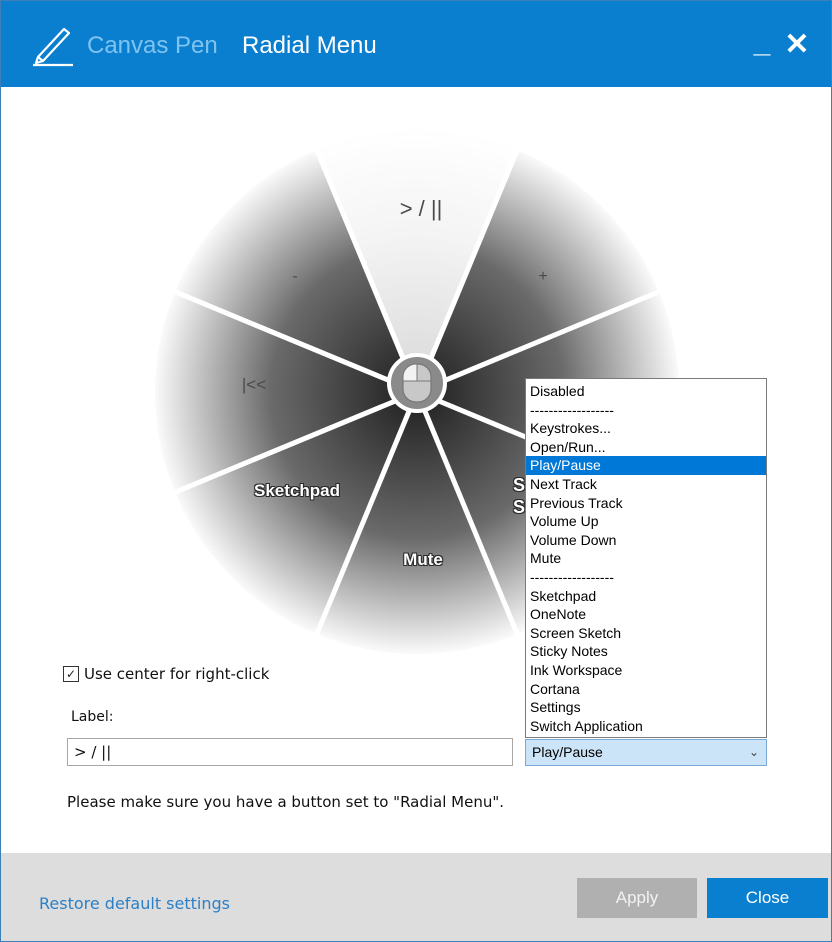  Describe the element at coordinates (646, 614) in the screenshot. I see `dropdown-option-onenote: OneNote` at that location.